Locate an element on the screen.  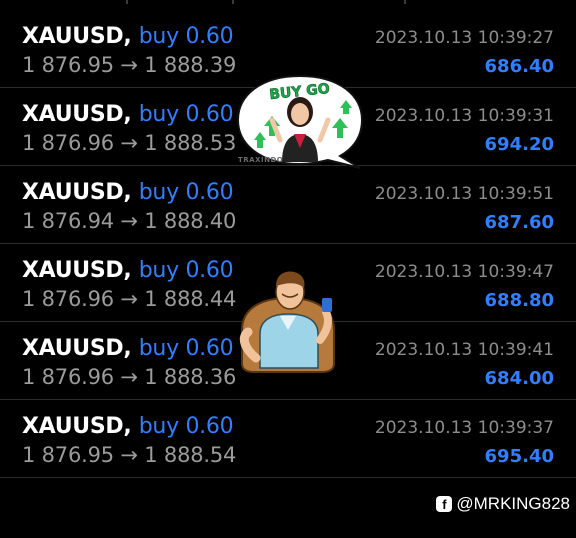
man-chair-sticker is located at coordinates (287, 322).